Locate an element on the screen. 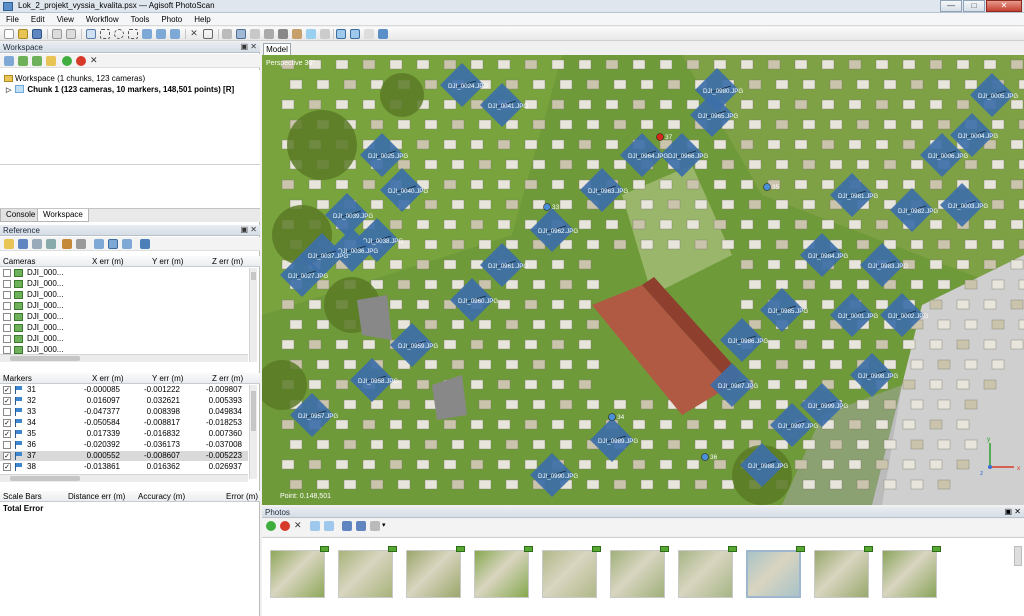 This screenshot has width=1024, height=616. expand-arrow-icon: ▷ is located at coordinates (8, 90).